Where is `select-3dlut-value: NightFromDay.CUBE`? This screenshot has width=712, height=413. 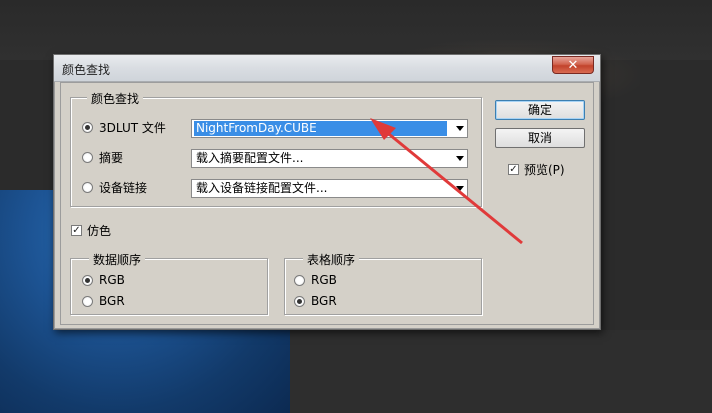 select-3dlut-value: NightFromDay.CUBE is located at coordinates (320, 128).